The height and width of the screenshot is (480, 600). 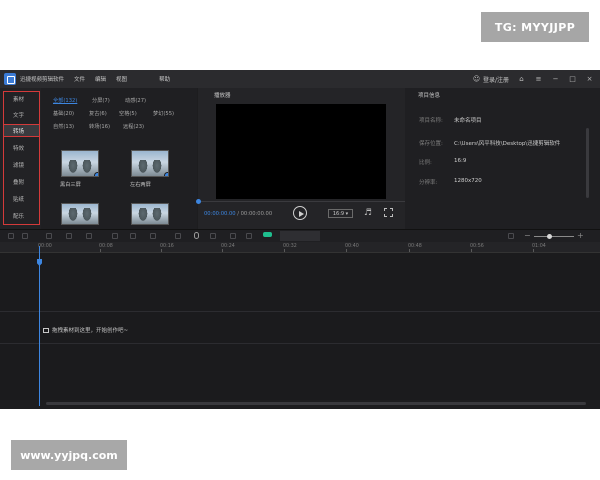 I want to click on timeline-drop-hint: 拖拽素材到这里，开始创作吧~, so click(x=85, y=330).